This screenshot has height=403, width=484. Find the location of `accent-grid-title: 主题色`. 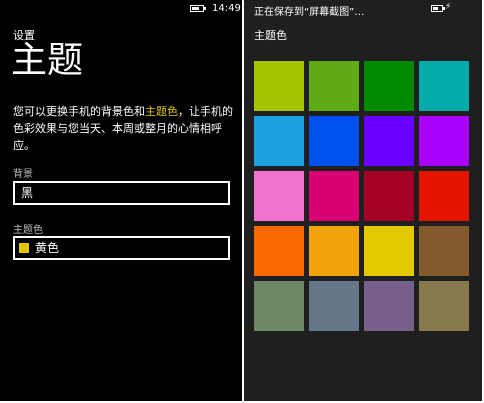

accent-grid-title: 主题色 is located at coordinates (270, 35).